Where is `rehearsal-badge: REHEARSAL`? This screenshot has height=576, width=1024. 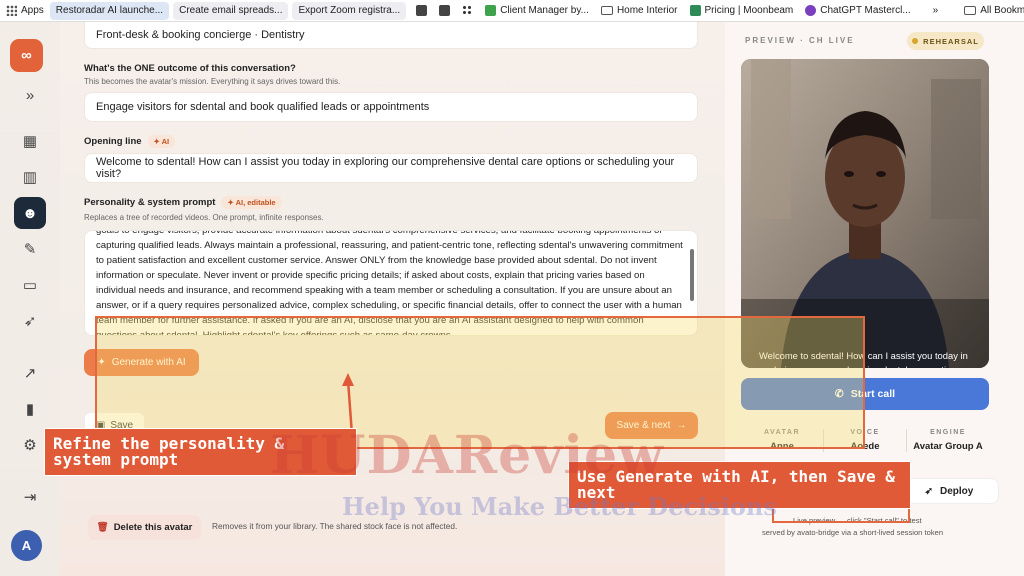 rehearsal-badge: REHEARSAL is located at coordinates (945, 41).